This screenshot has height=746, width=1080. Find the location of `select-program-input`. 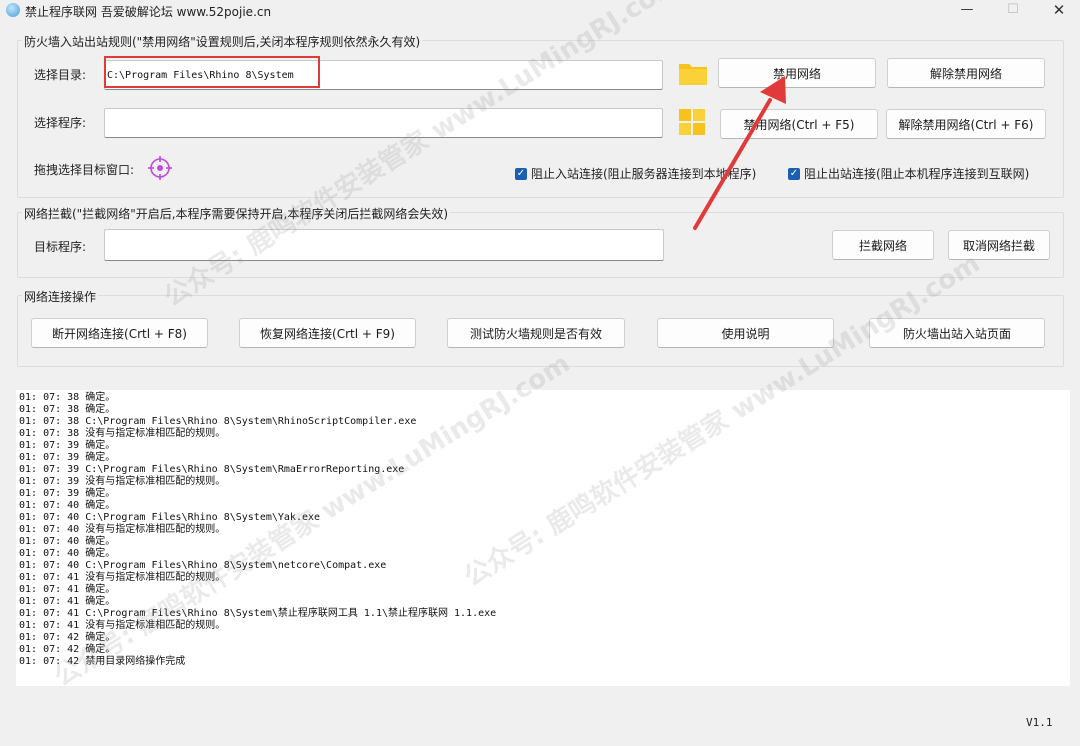

select-program-input is located at coordinates (383, 123).